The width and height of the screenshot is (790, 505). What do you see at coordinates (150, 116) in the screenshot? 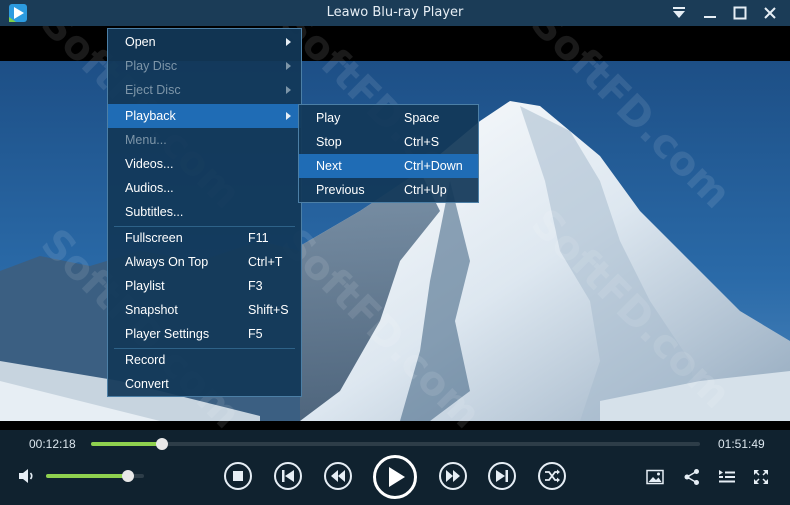
I see `menu-item-label: Playback` at bounding box center [150, 116].